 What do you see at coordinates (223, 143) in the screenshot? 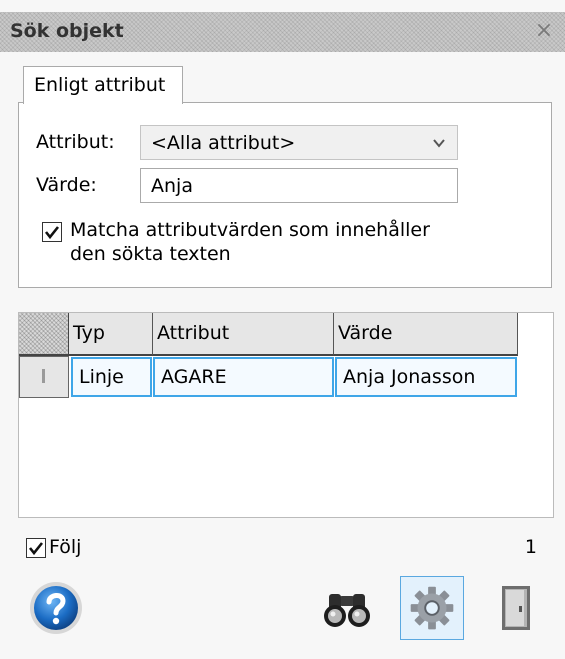
I see `attribute-select-value: <Alla attribut>` at bounding box center [223, 143].